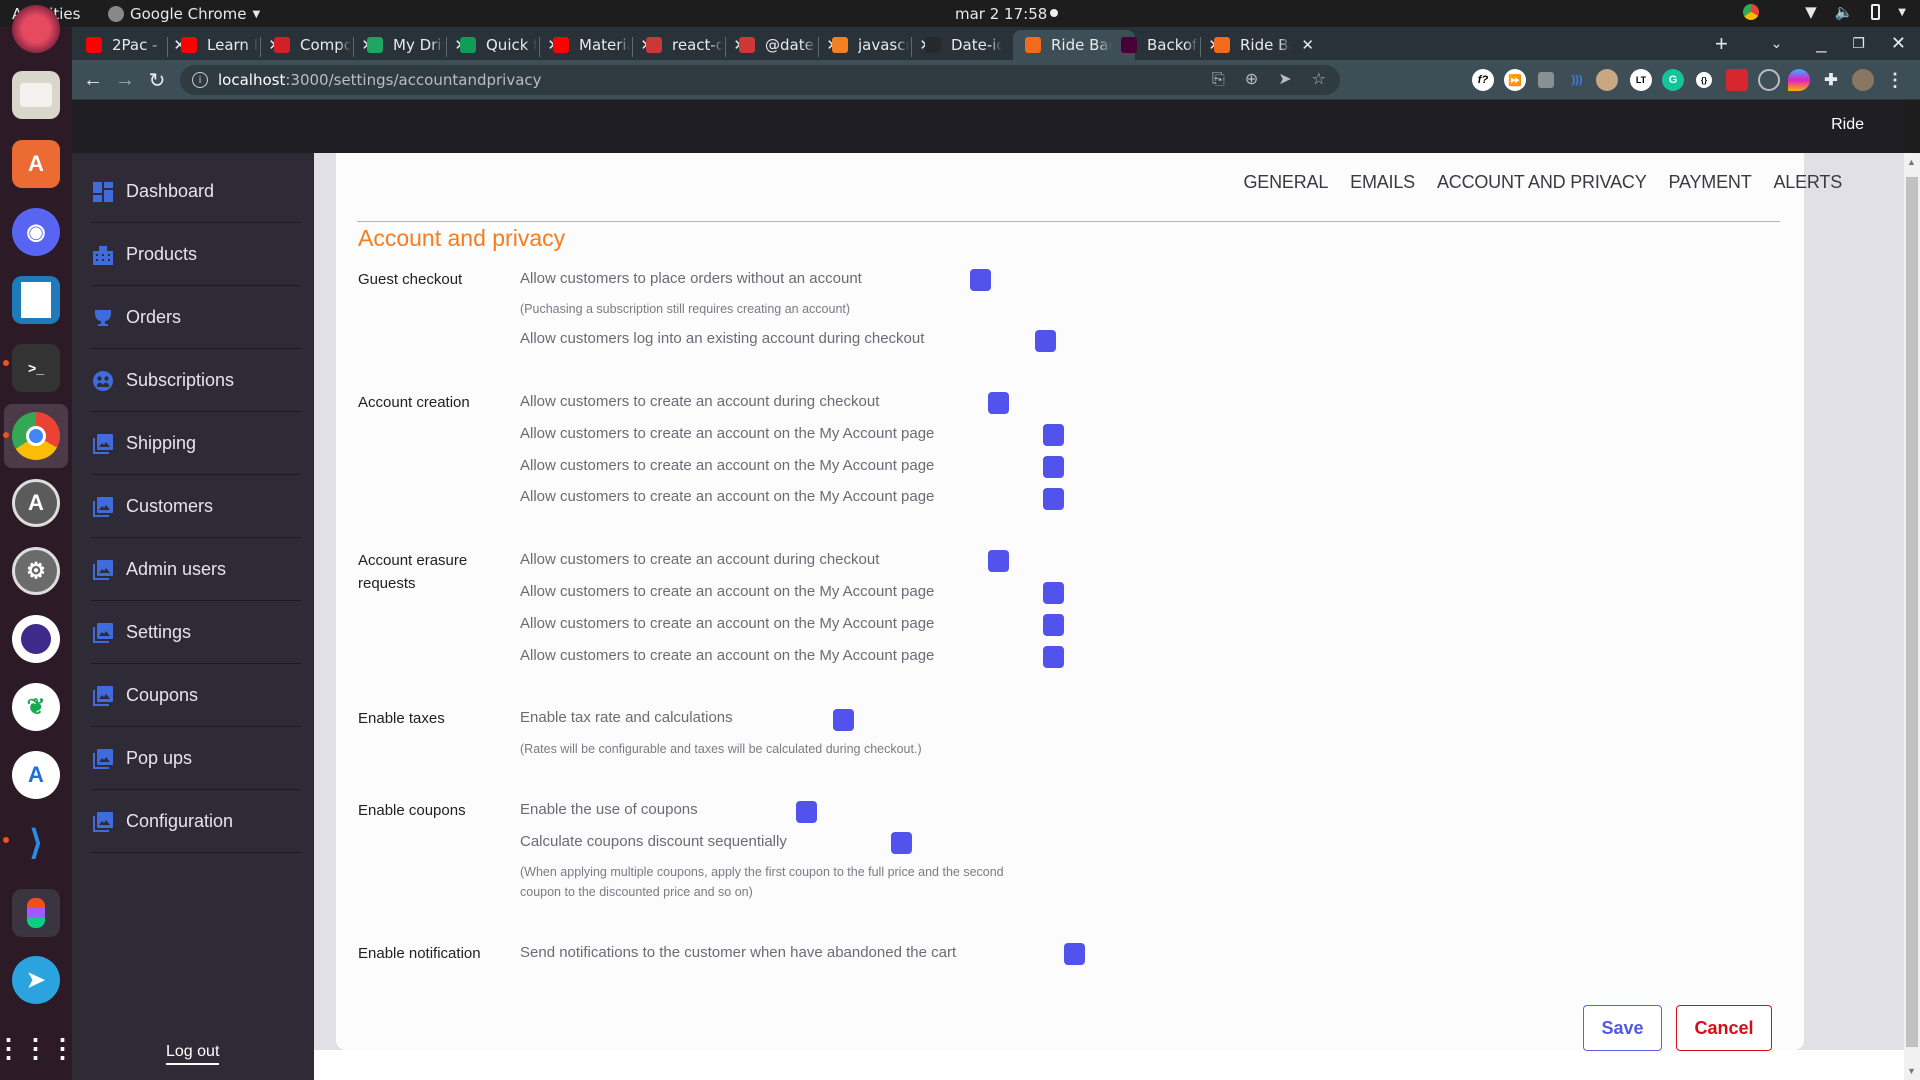 The width and height of the screenshot is (1920, 1080). Describe the element at coordinates (162, 695) in the screenshot. I see `sidebar-item-label: Coupons` at that location.